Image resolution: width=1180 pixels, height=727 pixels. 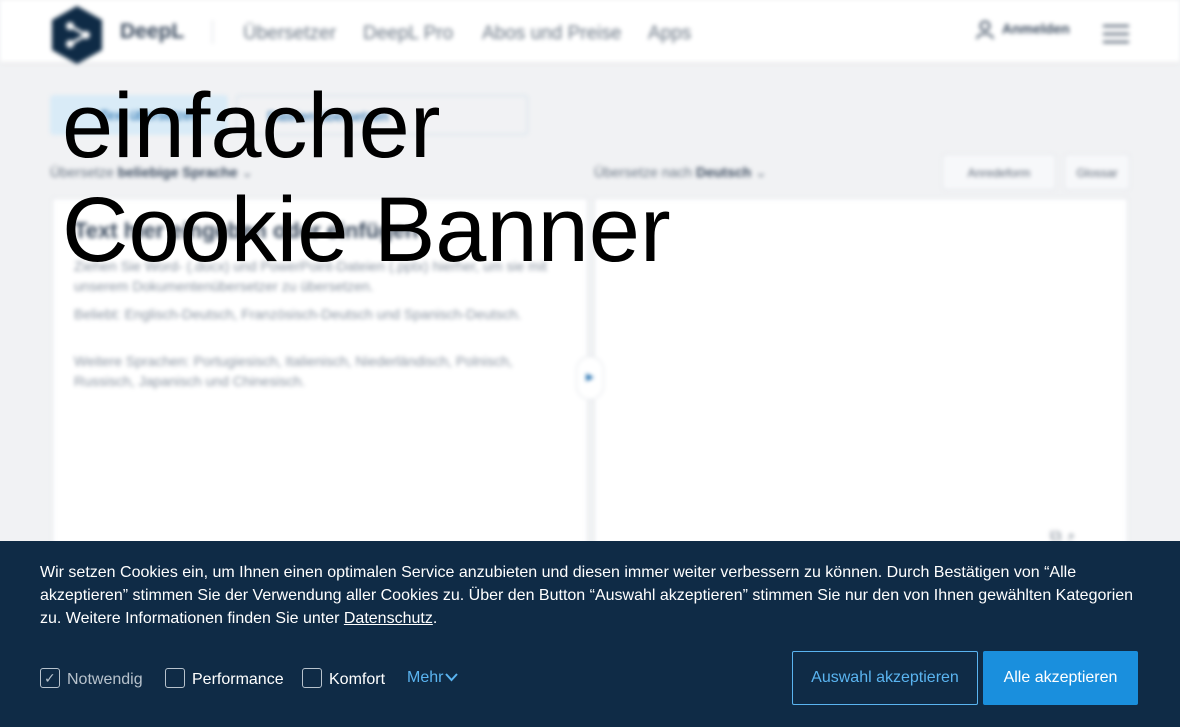 What do you see at coordinates (551, 34) in the screenshot?
I see `nav-pricing: Abos und Preise` at bounding box center [551, 34].